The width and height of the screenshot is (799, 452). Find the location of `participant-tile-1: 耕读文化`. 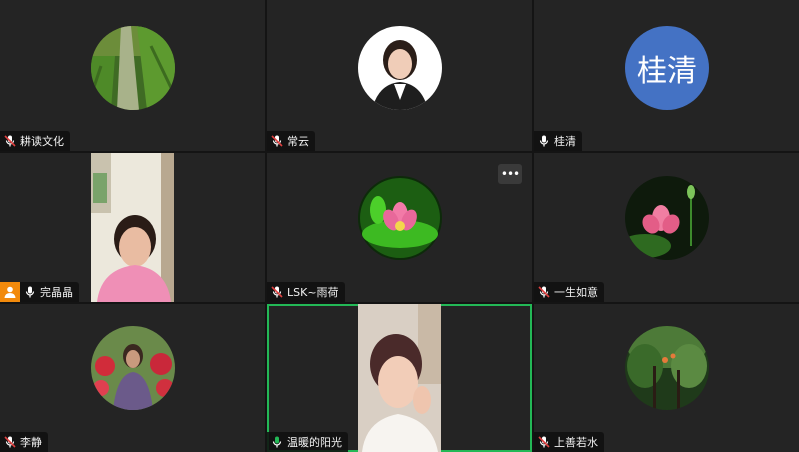

participant-tile-1: 耕读文化 is located at coordinates (132, 75).